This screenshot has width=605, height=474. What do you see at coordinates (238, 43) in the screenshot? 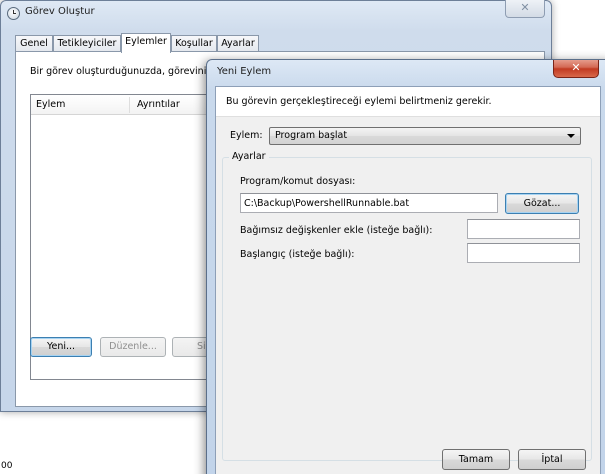
I see `tab-settings: Ayarlar` at bounding box center [238, 43].